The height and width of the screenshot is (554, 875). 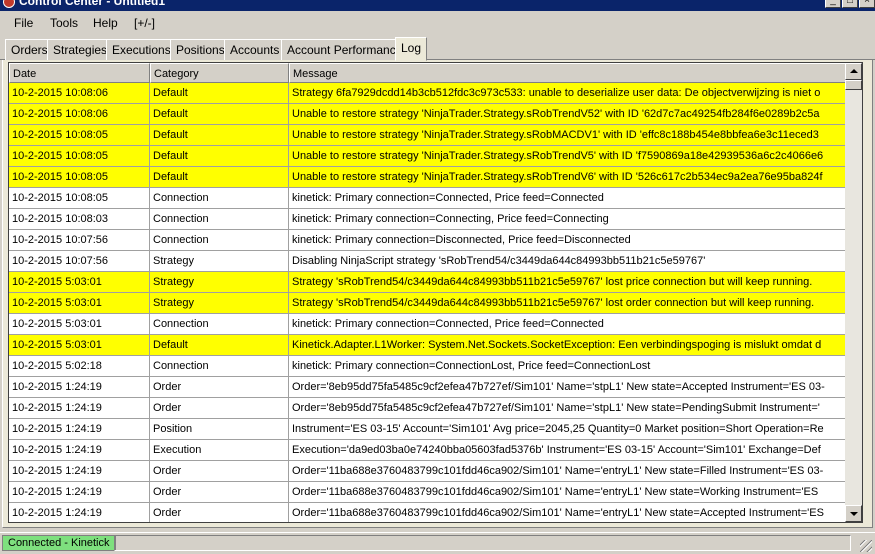 I want to click on tab-executions: Executions, so click(x=141, y=49).